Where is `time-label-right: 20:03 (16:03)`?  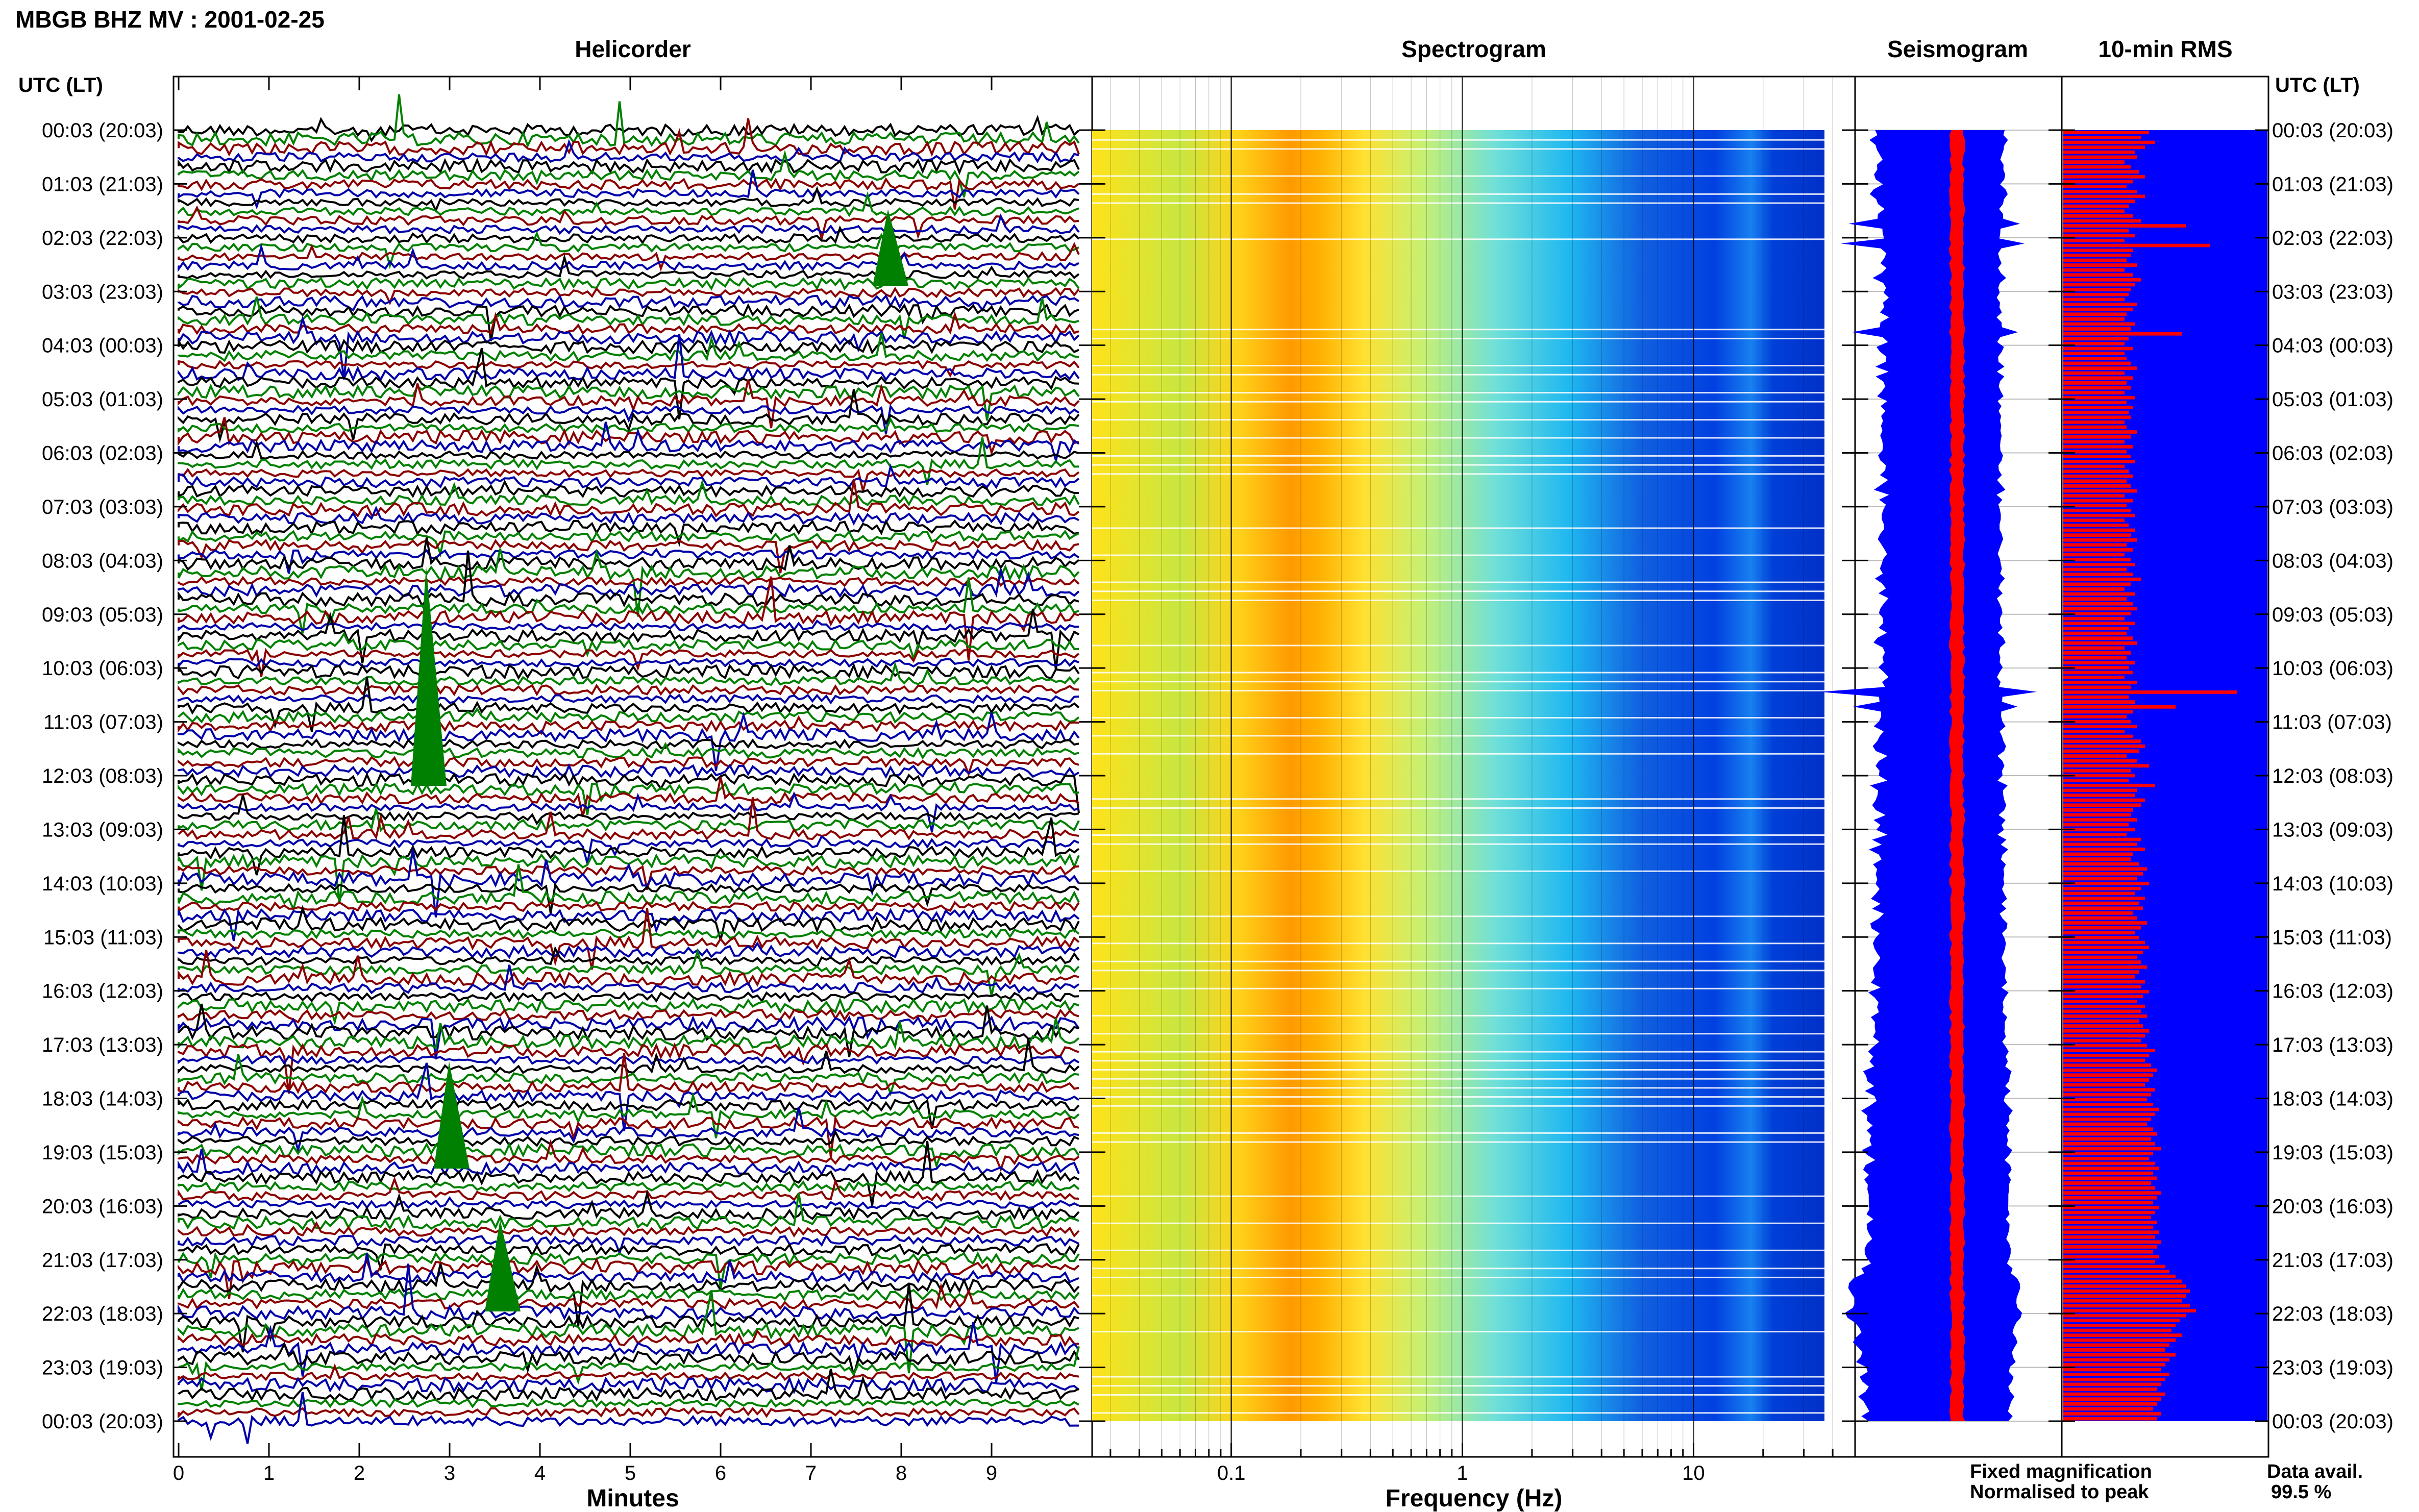 time-label-right: 20:03 (16:03) is located at coordinates (2332, 1206).